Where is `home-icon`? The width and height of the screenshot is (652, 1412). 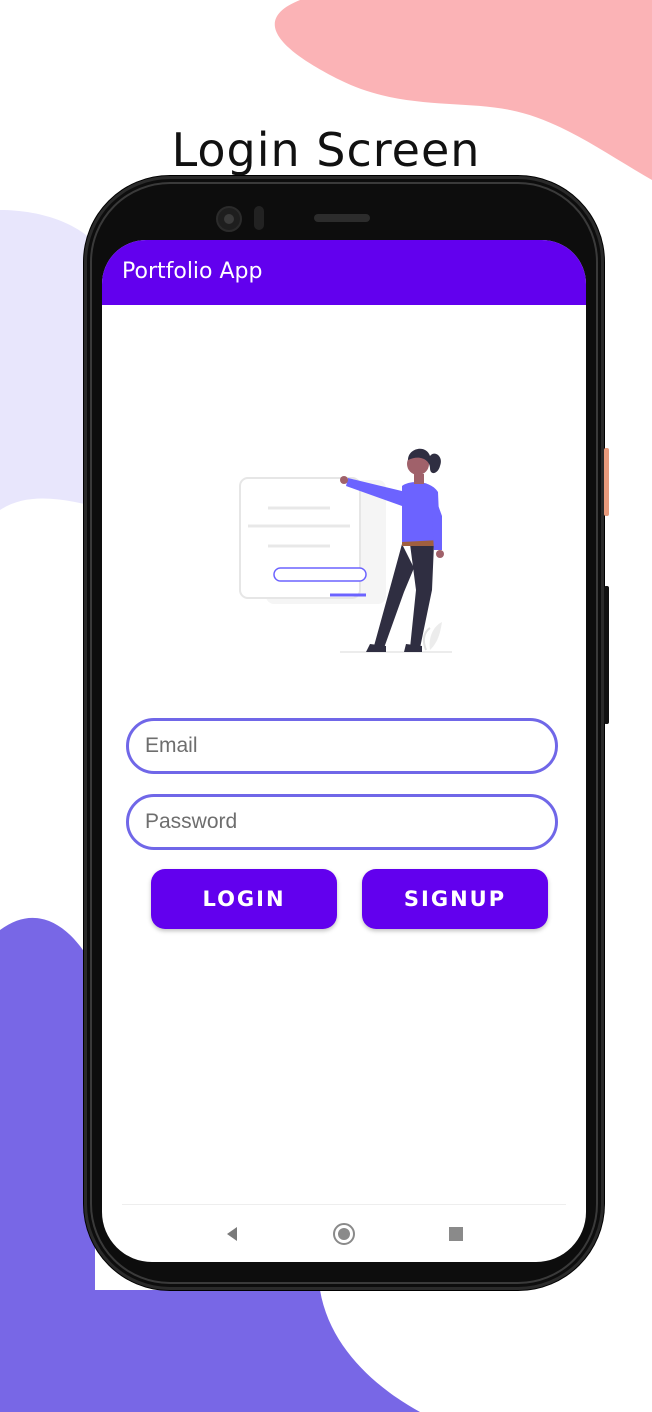
home-icon is located at coordinates (344, 1234).